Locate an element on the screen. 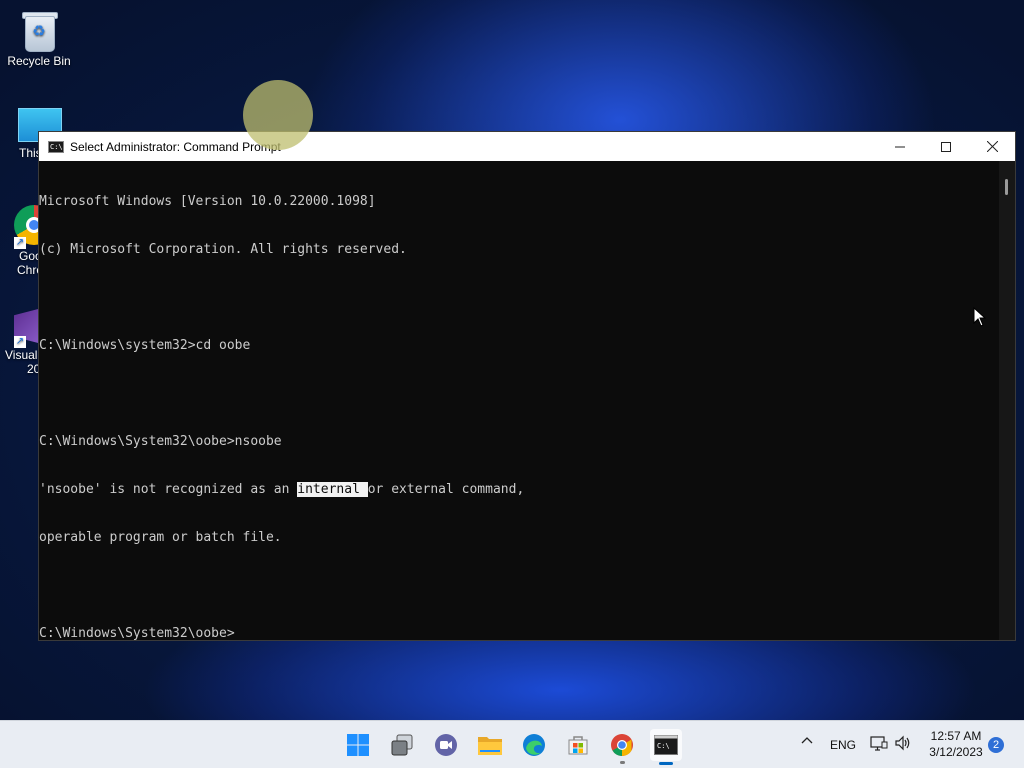  click-indicator is located at coordinates (278, 115).